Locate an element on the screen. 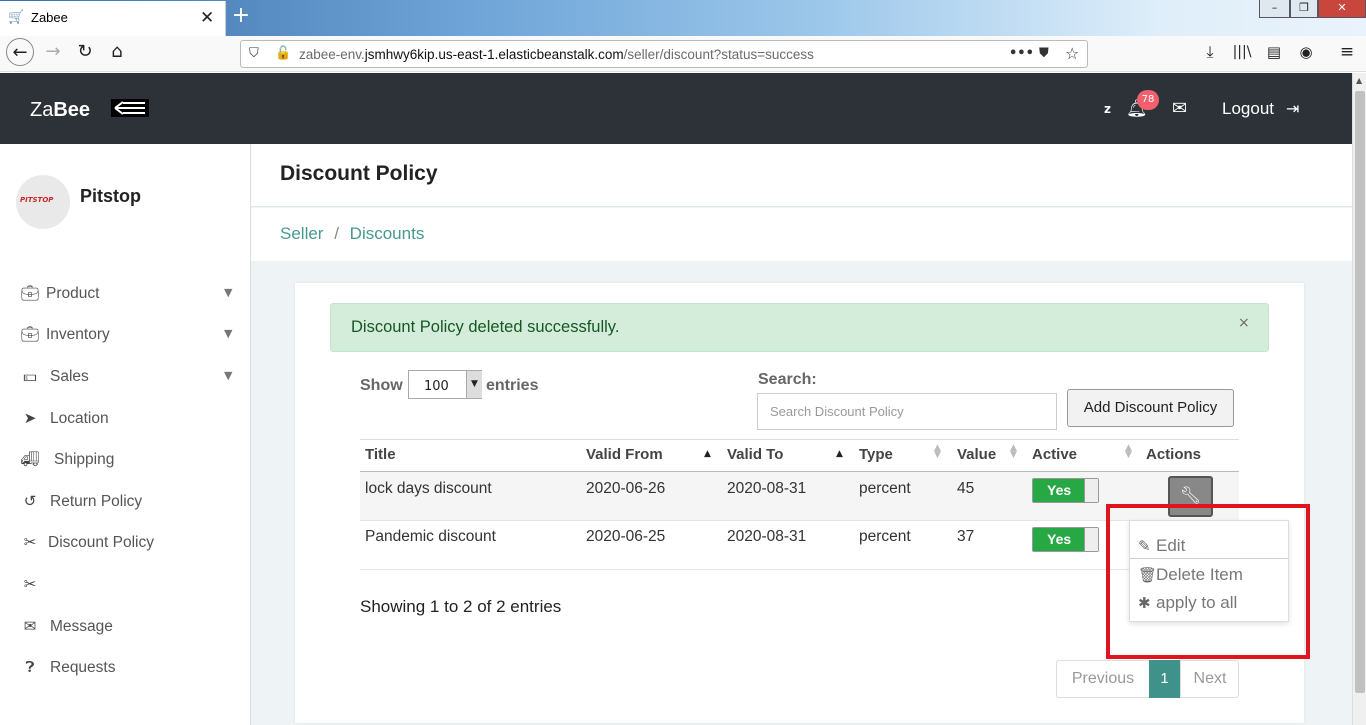 This screenshot has width=1366, height=725. next-page-button: Next is located at coordinates (1209, 679).